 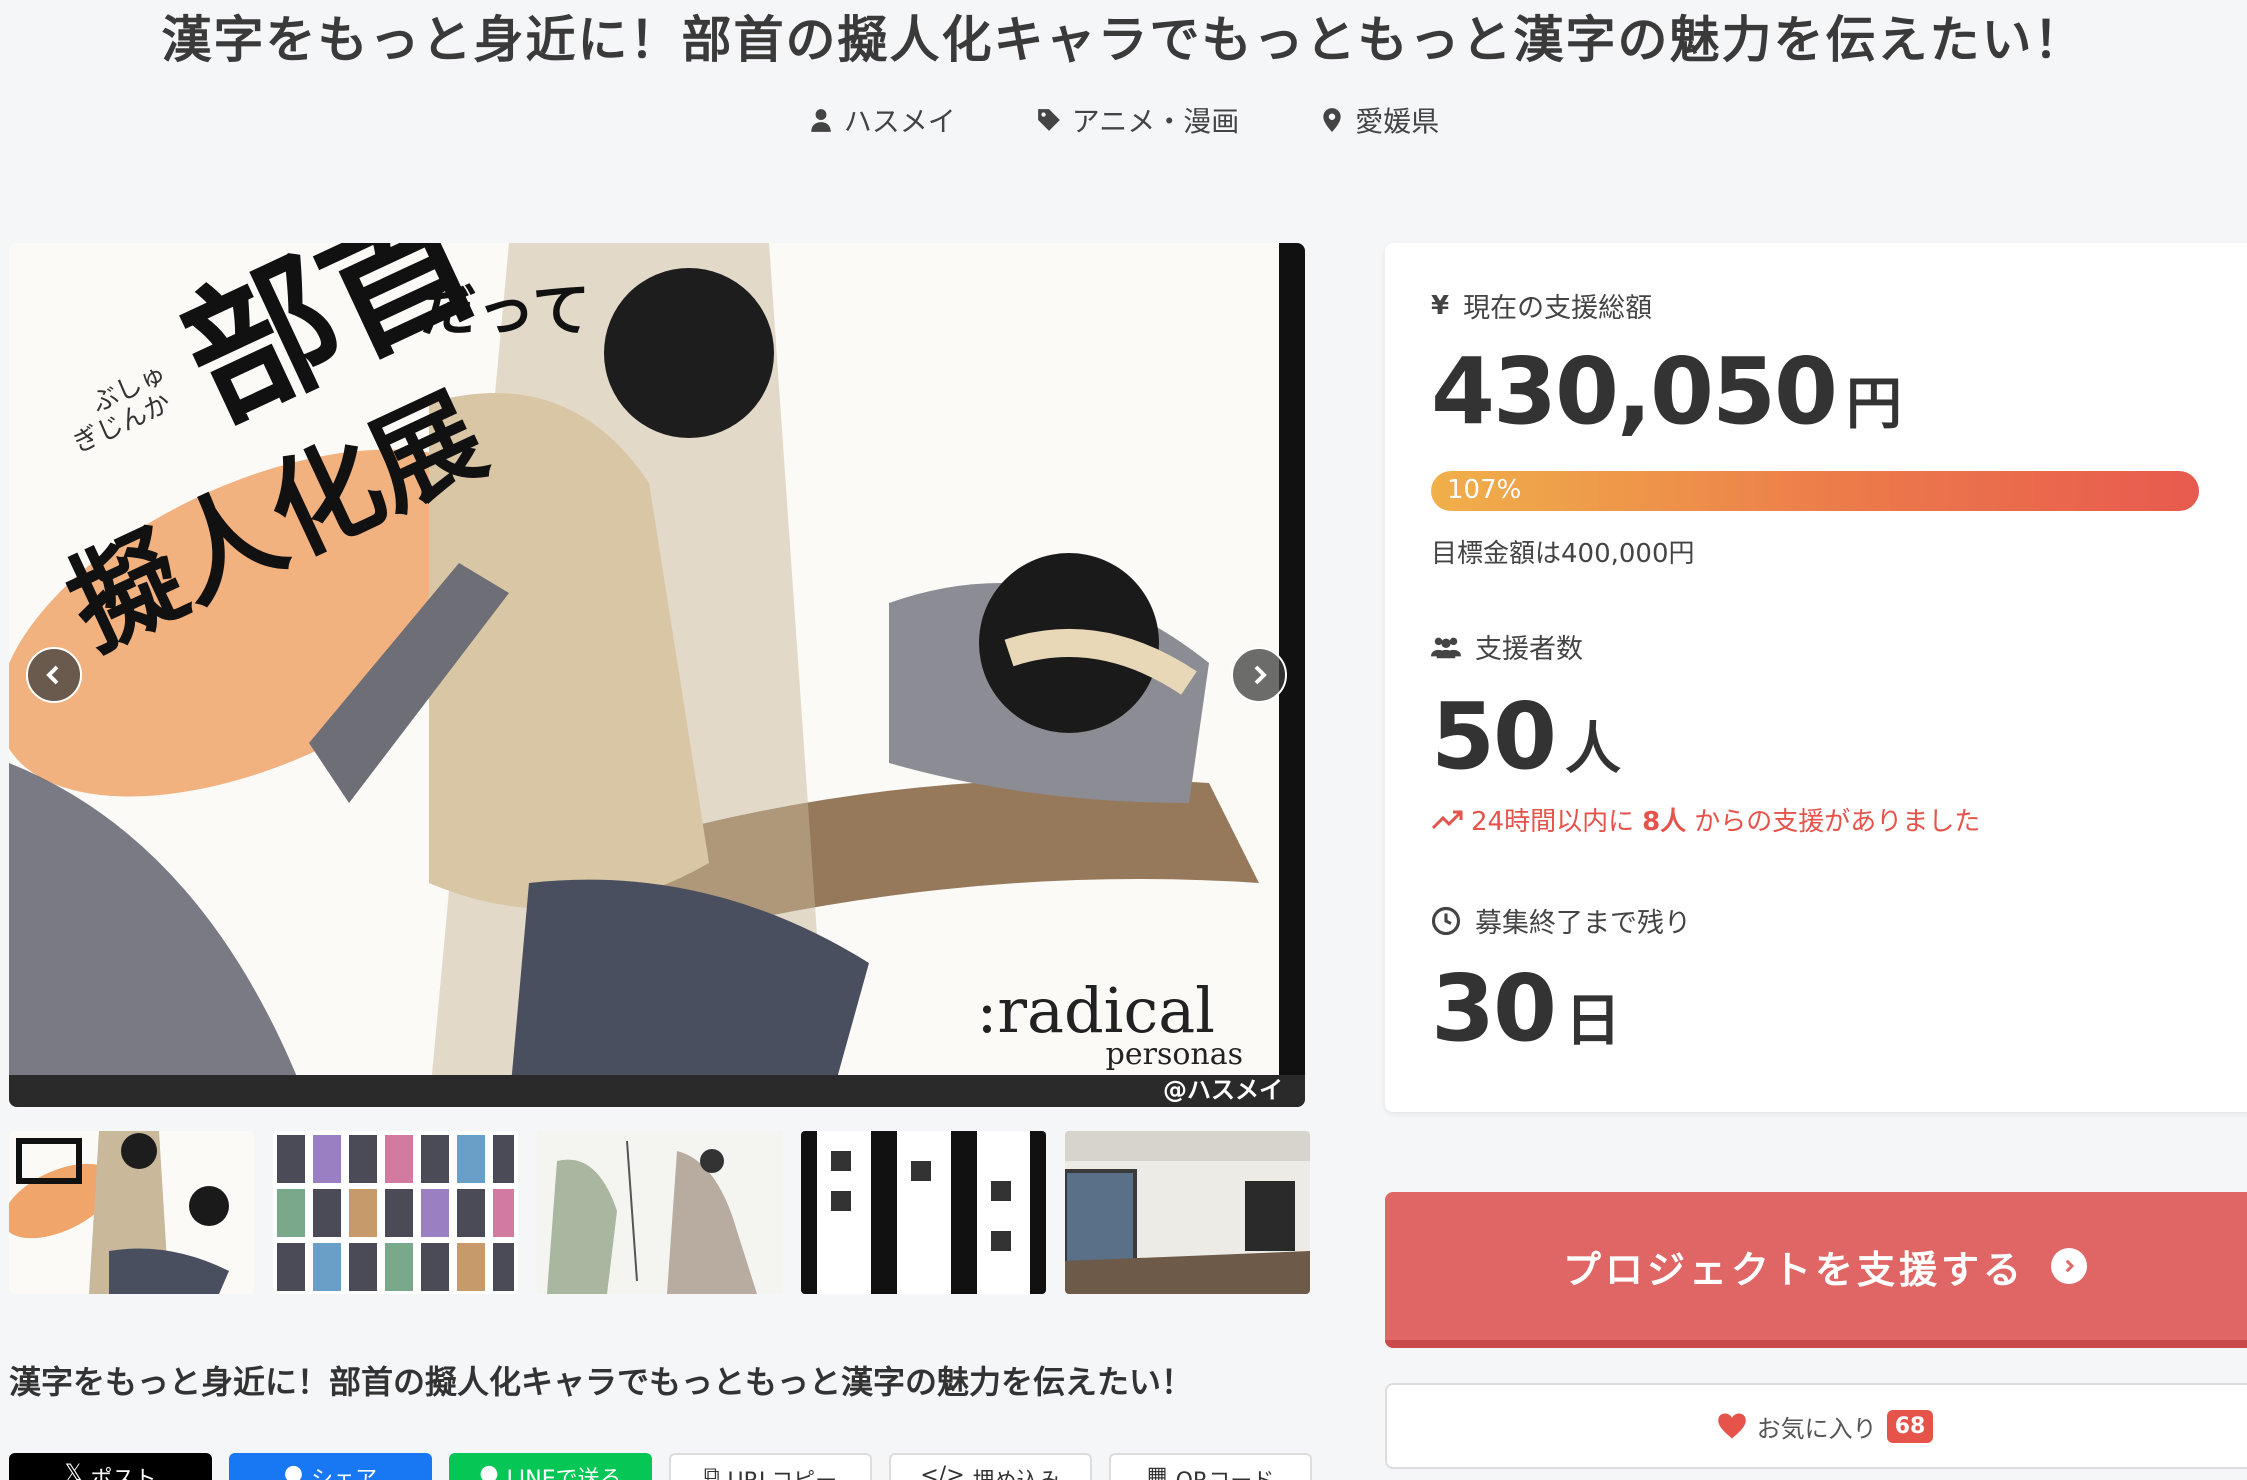 I want to click on support-button-label: プロジェクトを支援する, so click(x=1793, y=1269).